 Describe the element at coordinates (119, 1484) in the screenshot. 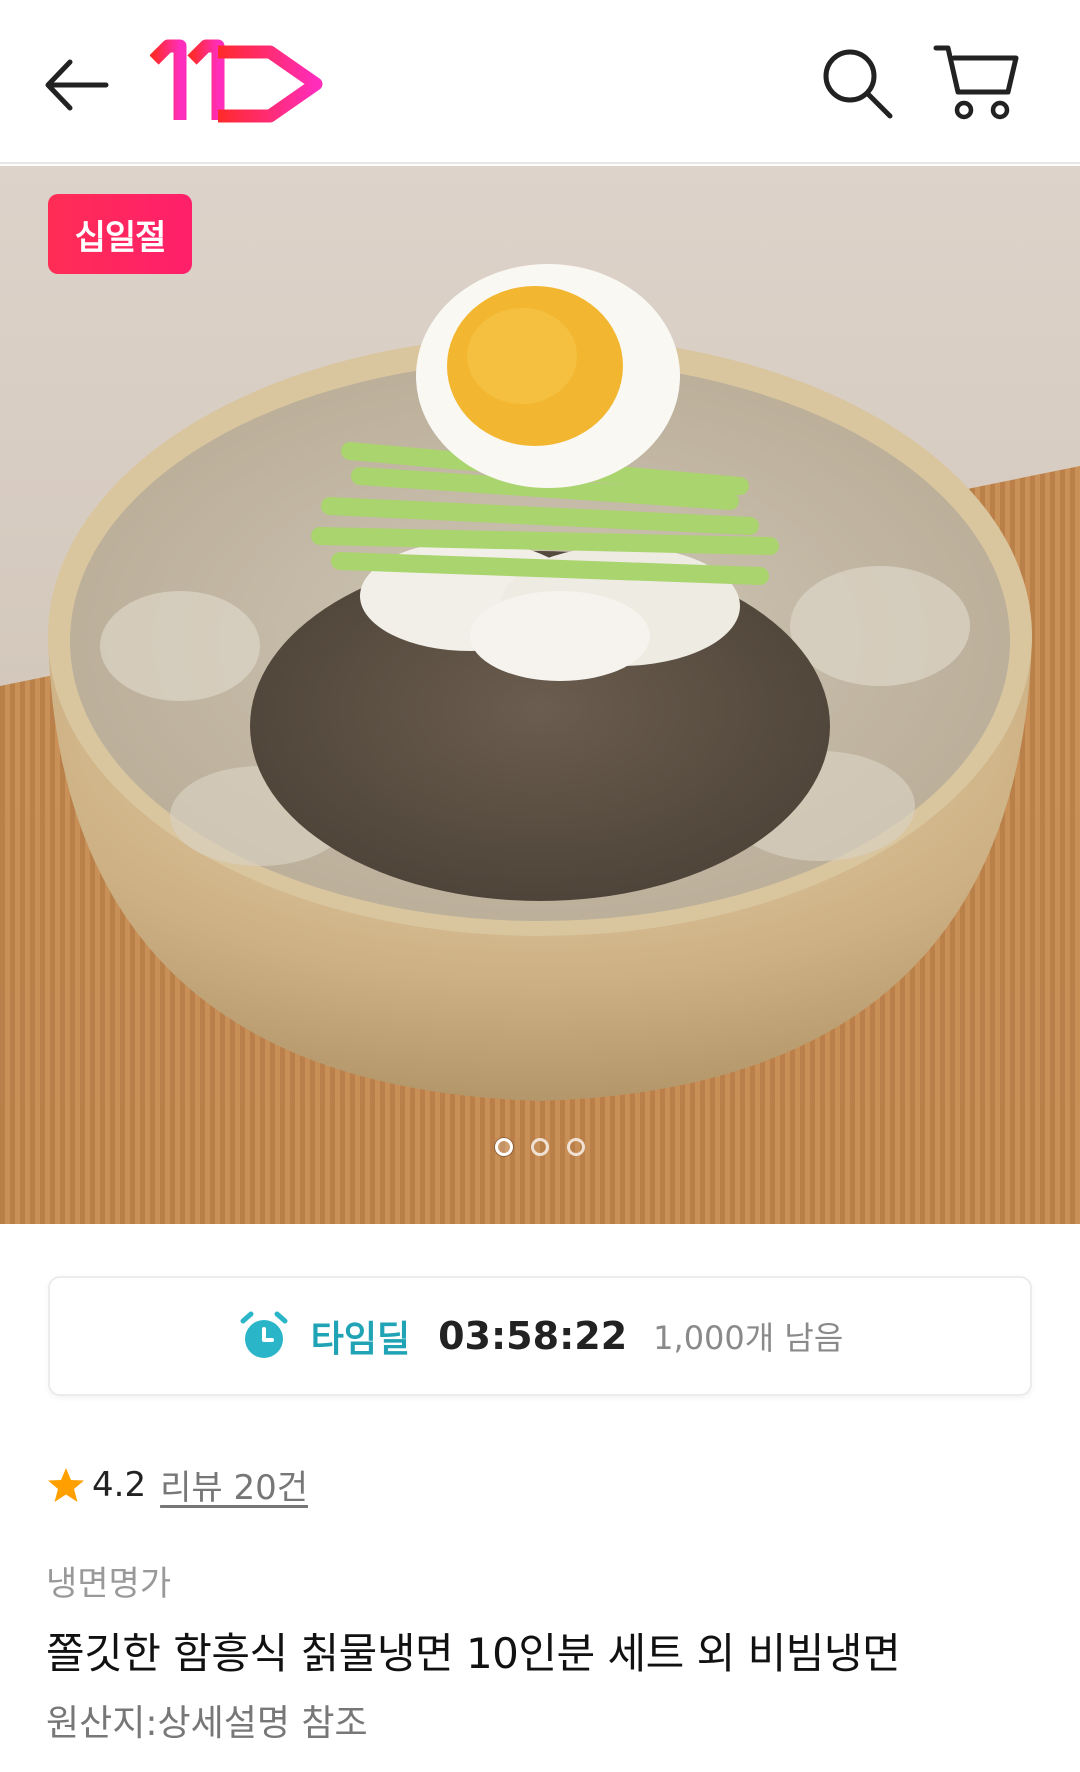

I see `rating-score: 4.2` at that location.